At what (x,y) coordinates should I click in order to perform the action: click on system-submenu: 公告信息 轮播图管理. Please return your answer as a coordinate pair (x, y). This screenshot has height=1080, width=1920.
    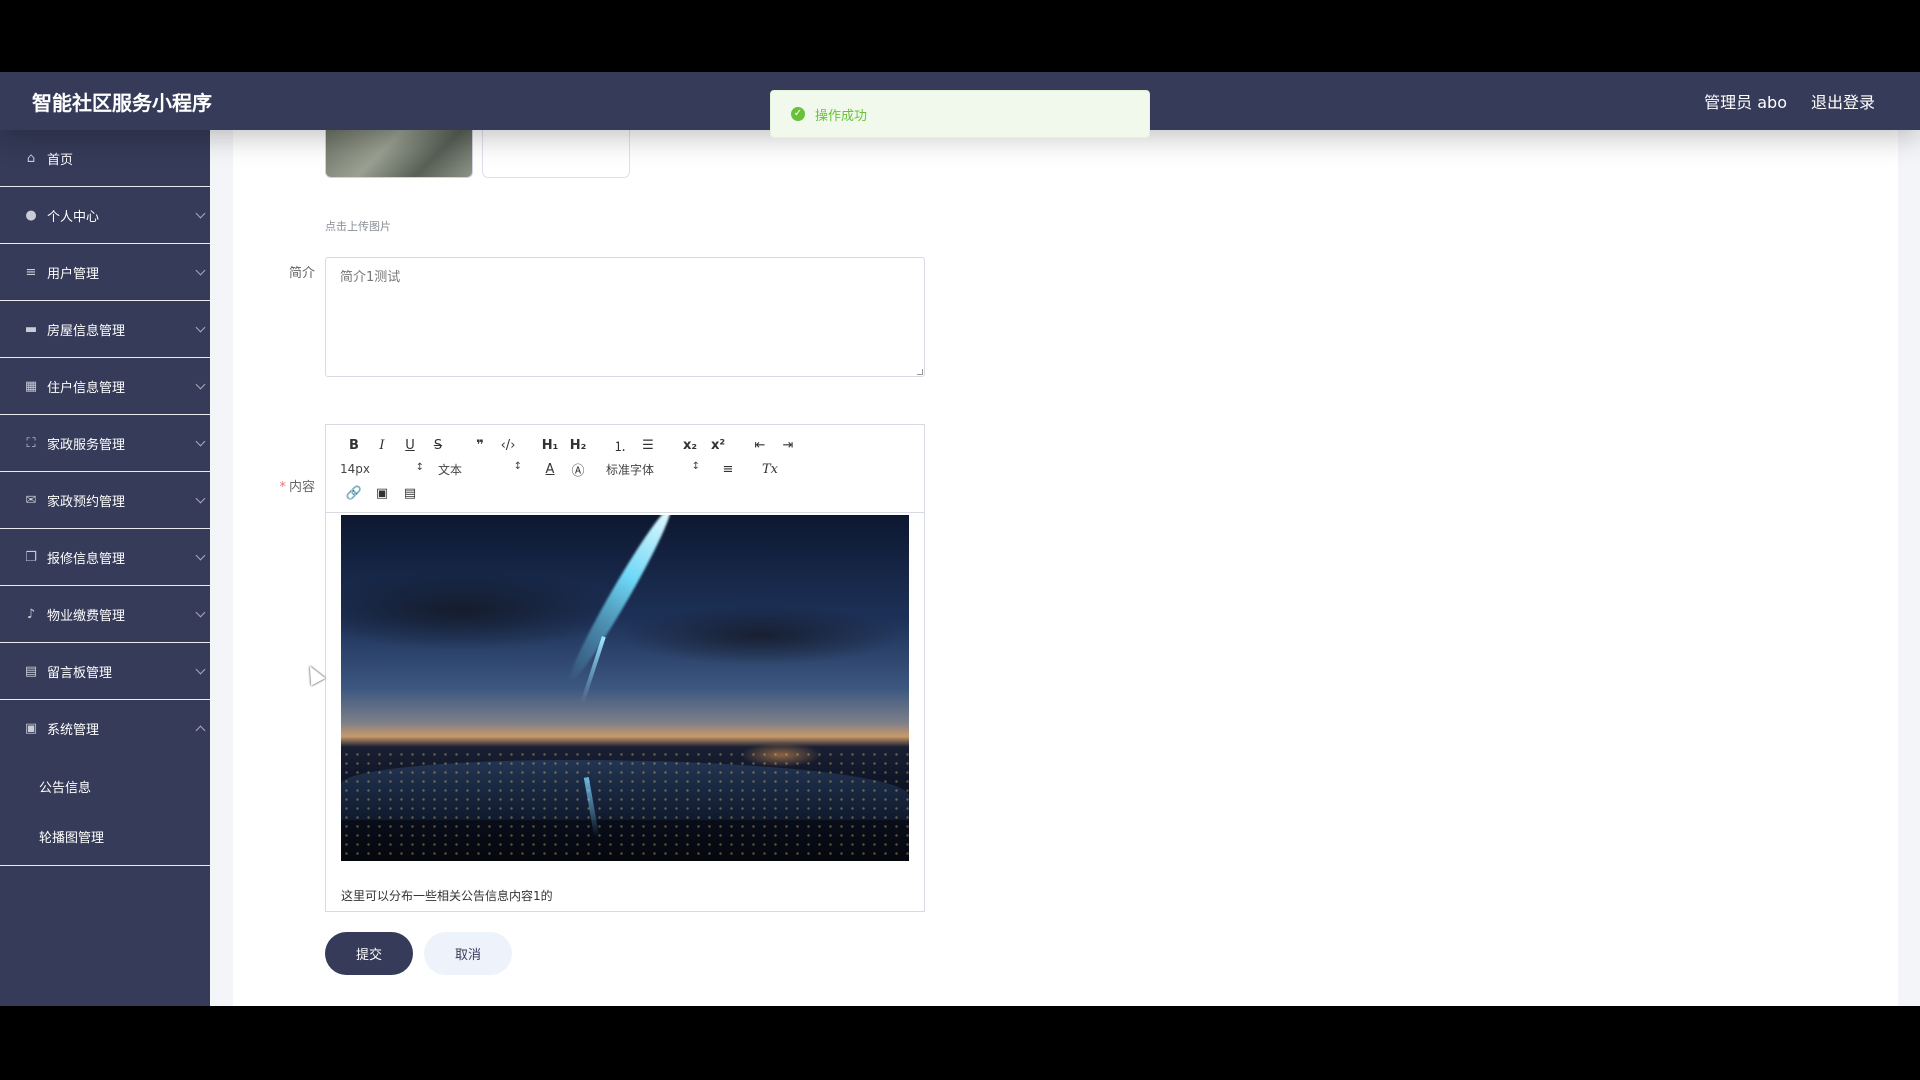
    Looking at the image, I should click on (105, 811).